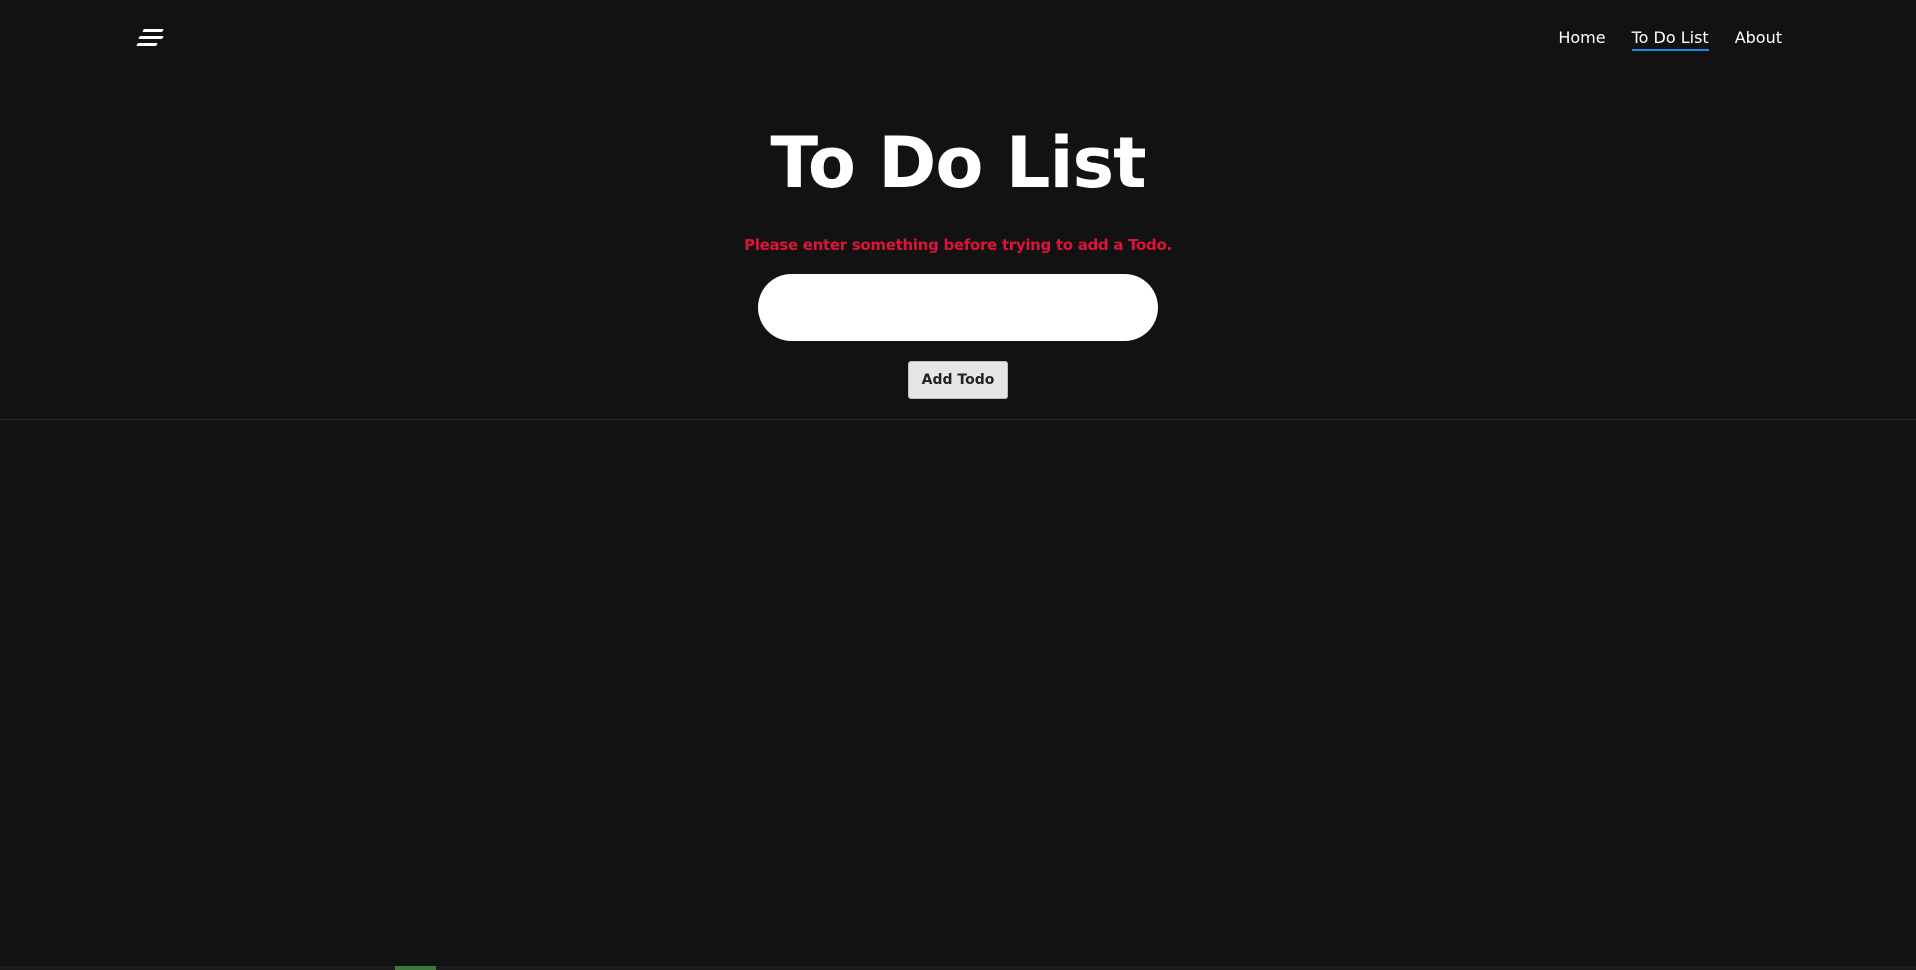 This screenshot has height=970, width=1916. Describe the element at coordinates (958, 163) in the screenshot. I see `page-title: To Do List` at that location.